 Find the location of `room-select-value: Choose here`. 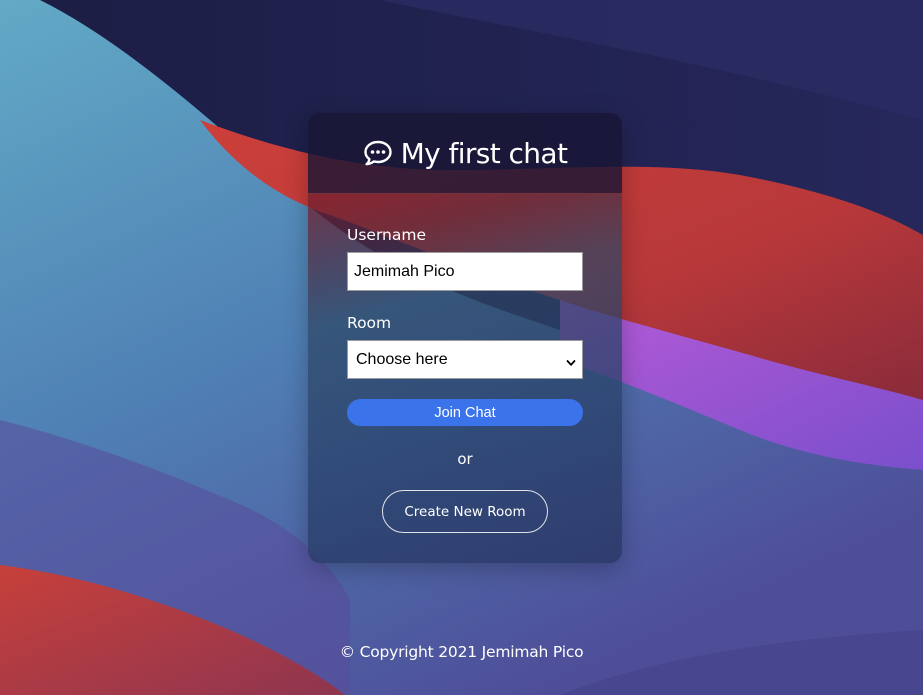

room-select-value: Choose here is located at coordinates (402, 359).